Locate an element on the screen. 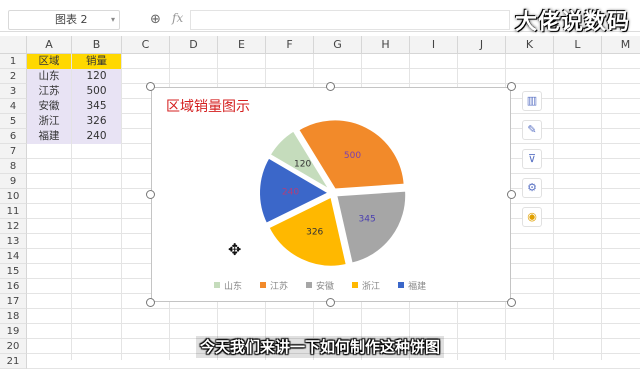 This screenshot has height=369, width=640. row-header-2: 2 is located at coordinates (13, 76).